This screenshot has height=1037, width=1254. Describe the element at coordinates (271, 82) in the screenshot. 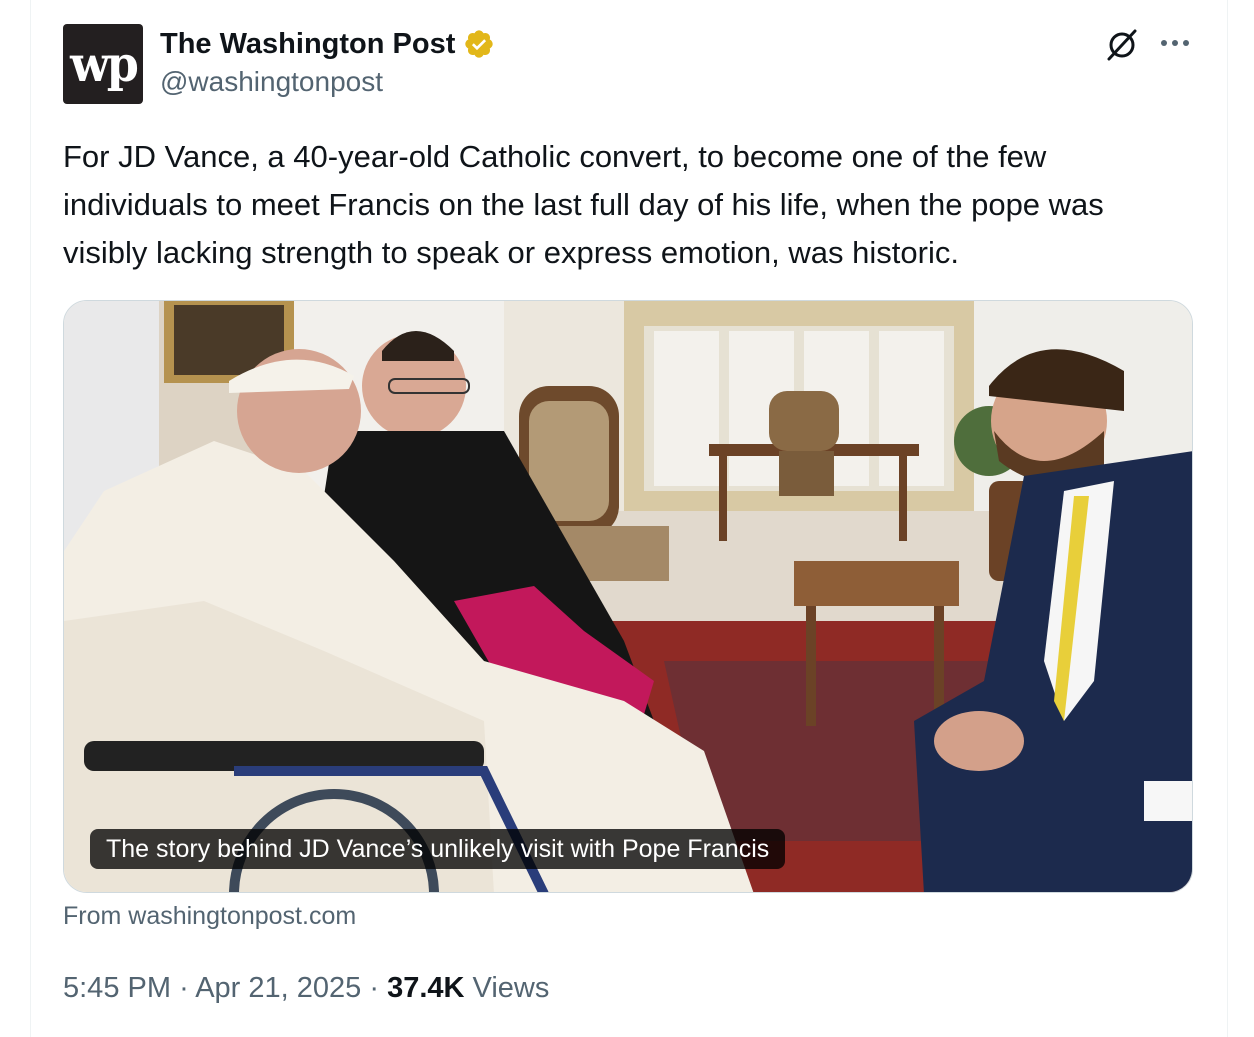

I see `author-handle: @washingtonpost` at that location.